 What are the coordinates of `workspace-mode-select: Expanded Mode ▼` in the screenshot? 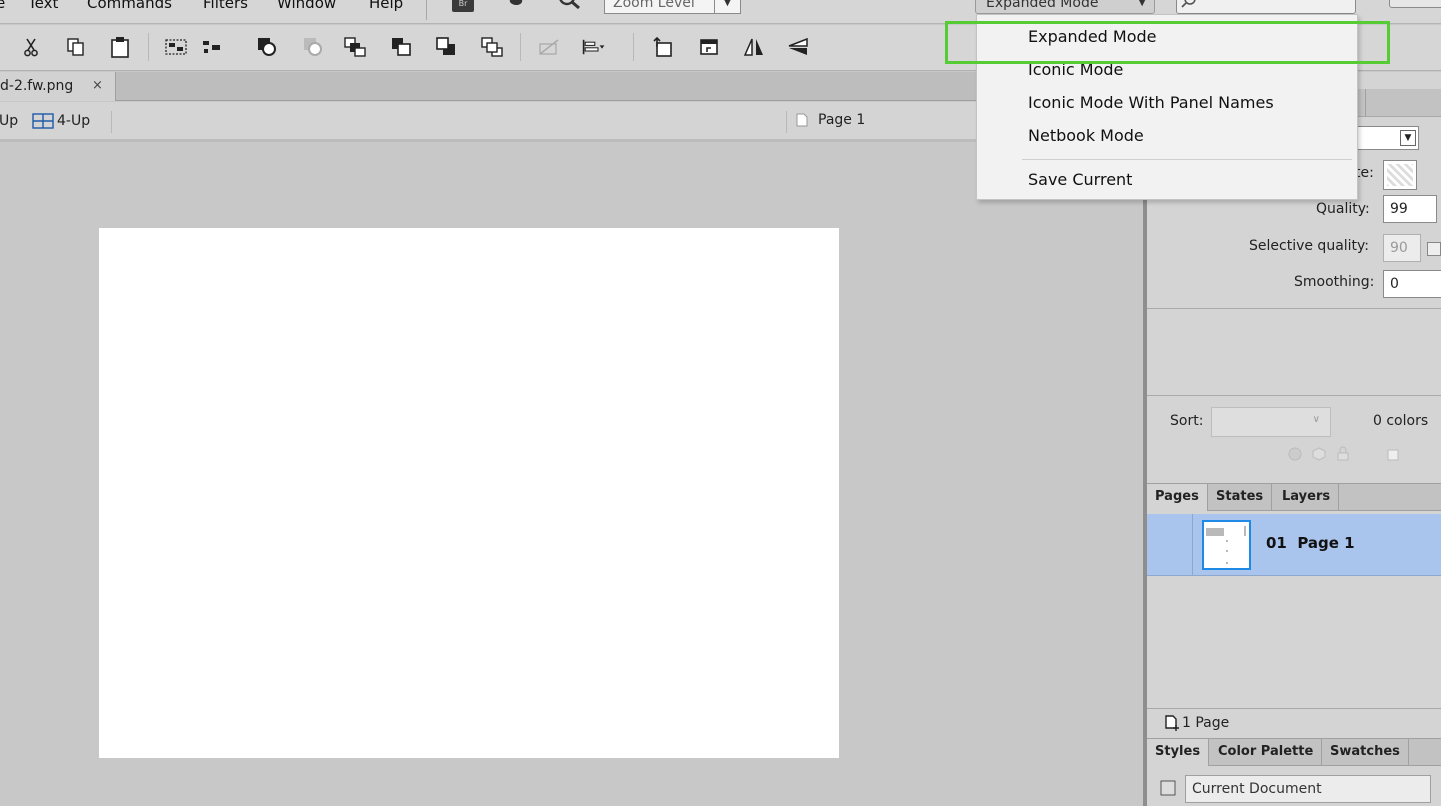 It's located at (1065, 7).